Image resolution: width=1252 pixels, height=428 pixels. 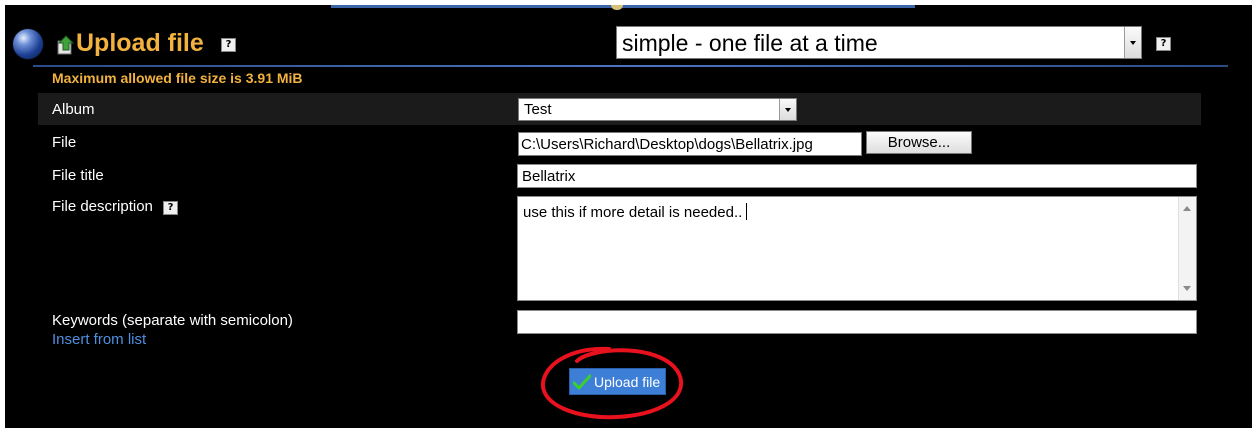 I want to click on file-title-input: Bellatrix, so click(x=857, y=176).